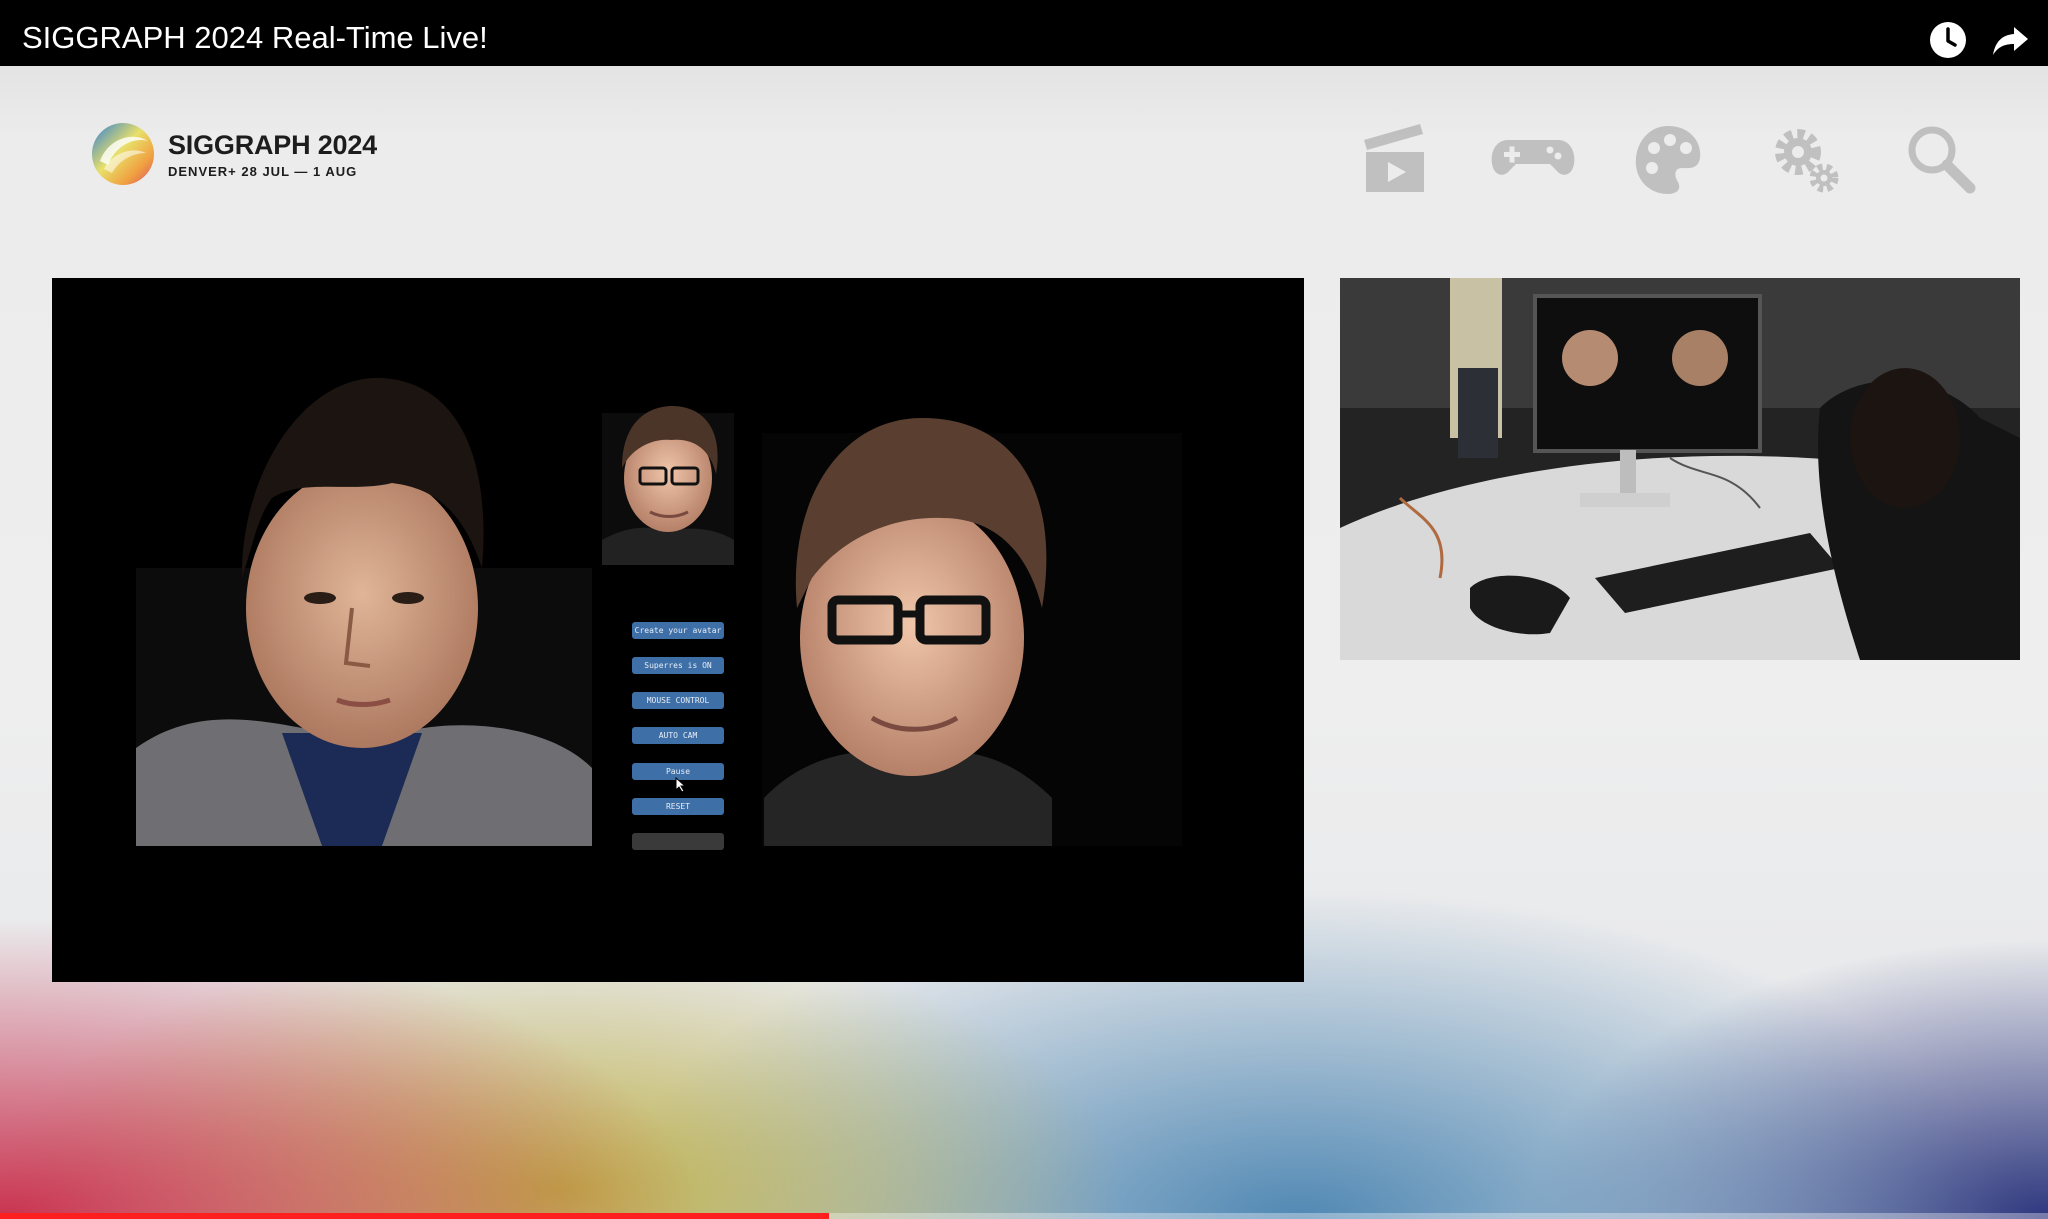 Image resolution: width=2048 pixels, height=1219 pixels. What do you see at coordinates (678, 665) in the screenshot?
I see `superres-toggle-button: Superres is ON` at bounding box center [678, 665].